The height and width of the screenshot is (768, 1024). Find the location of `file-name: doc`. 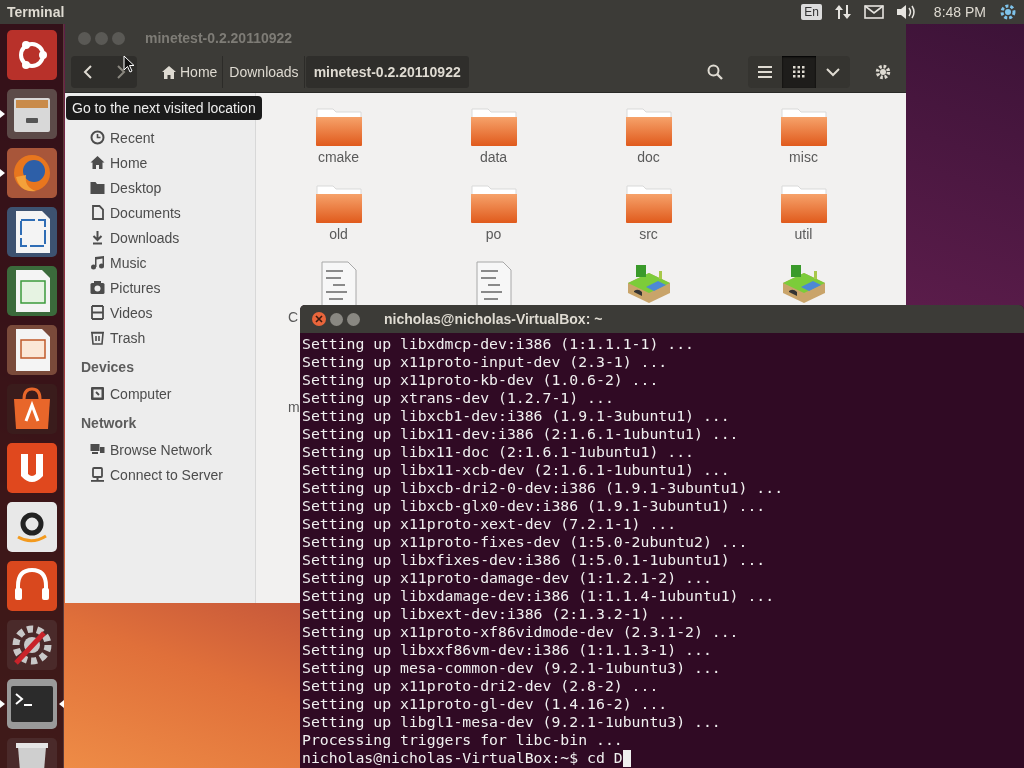

file-name: doc is located at coordinates (648, 157).